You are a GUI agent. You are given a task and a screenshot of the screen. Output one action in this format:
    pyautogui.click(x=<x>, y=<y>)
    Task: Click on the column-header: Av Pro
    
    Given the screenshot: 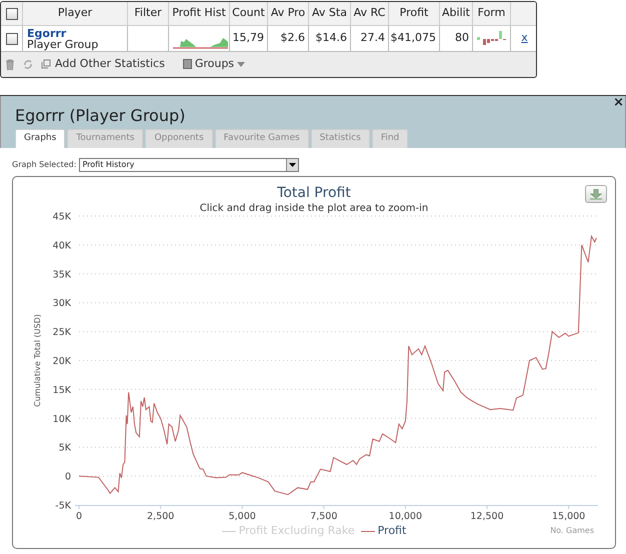 What is the action you would take?
    pyautogui.click(x=288, y=14)
    